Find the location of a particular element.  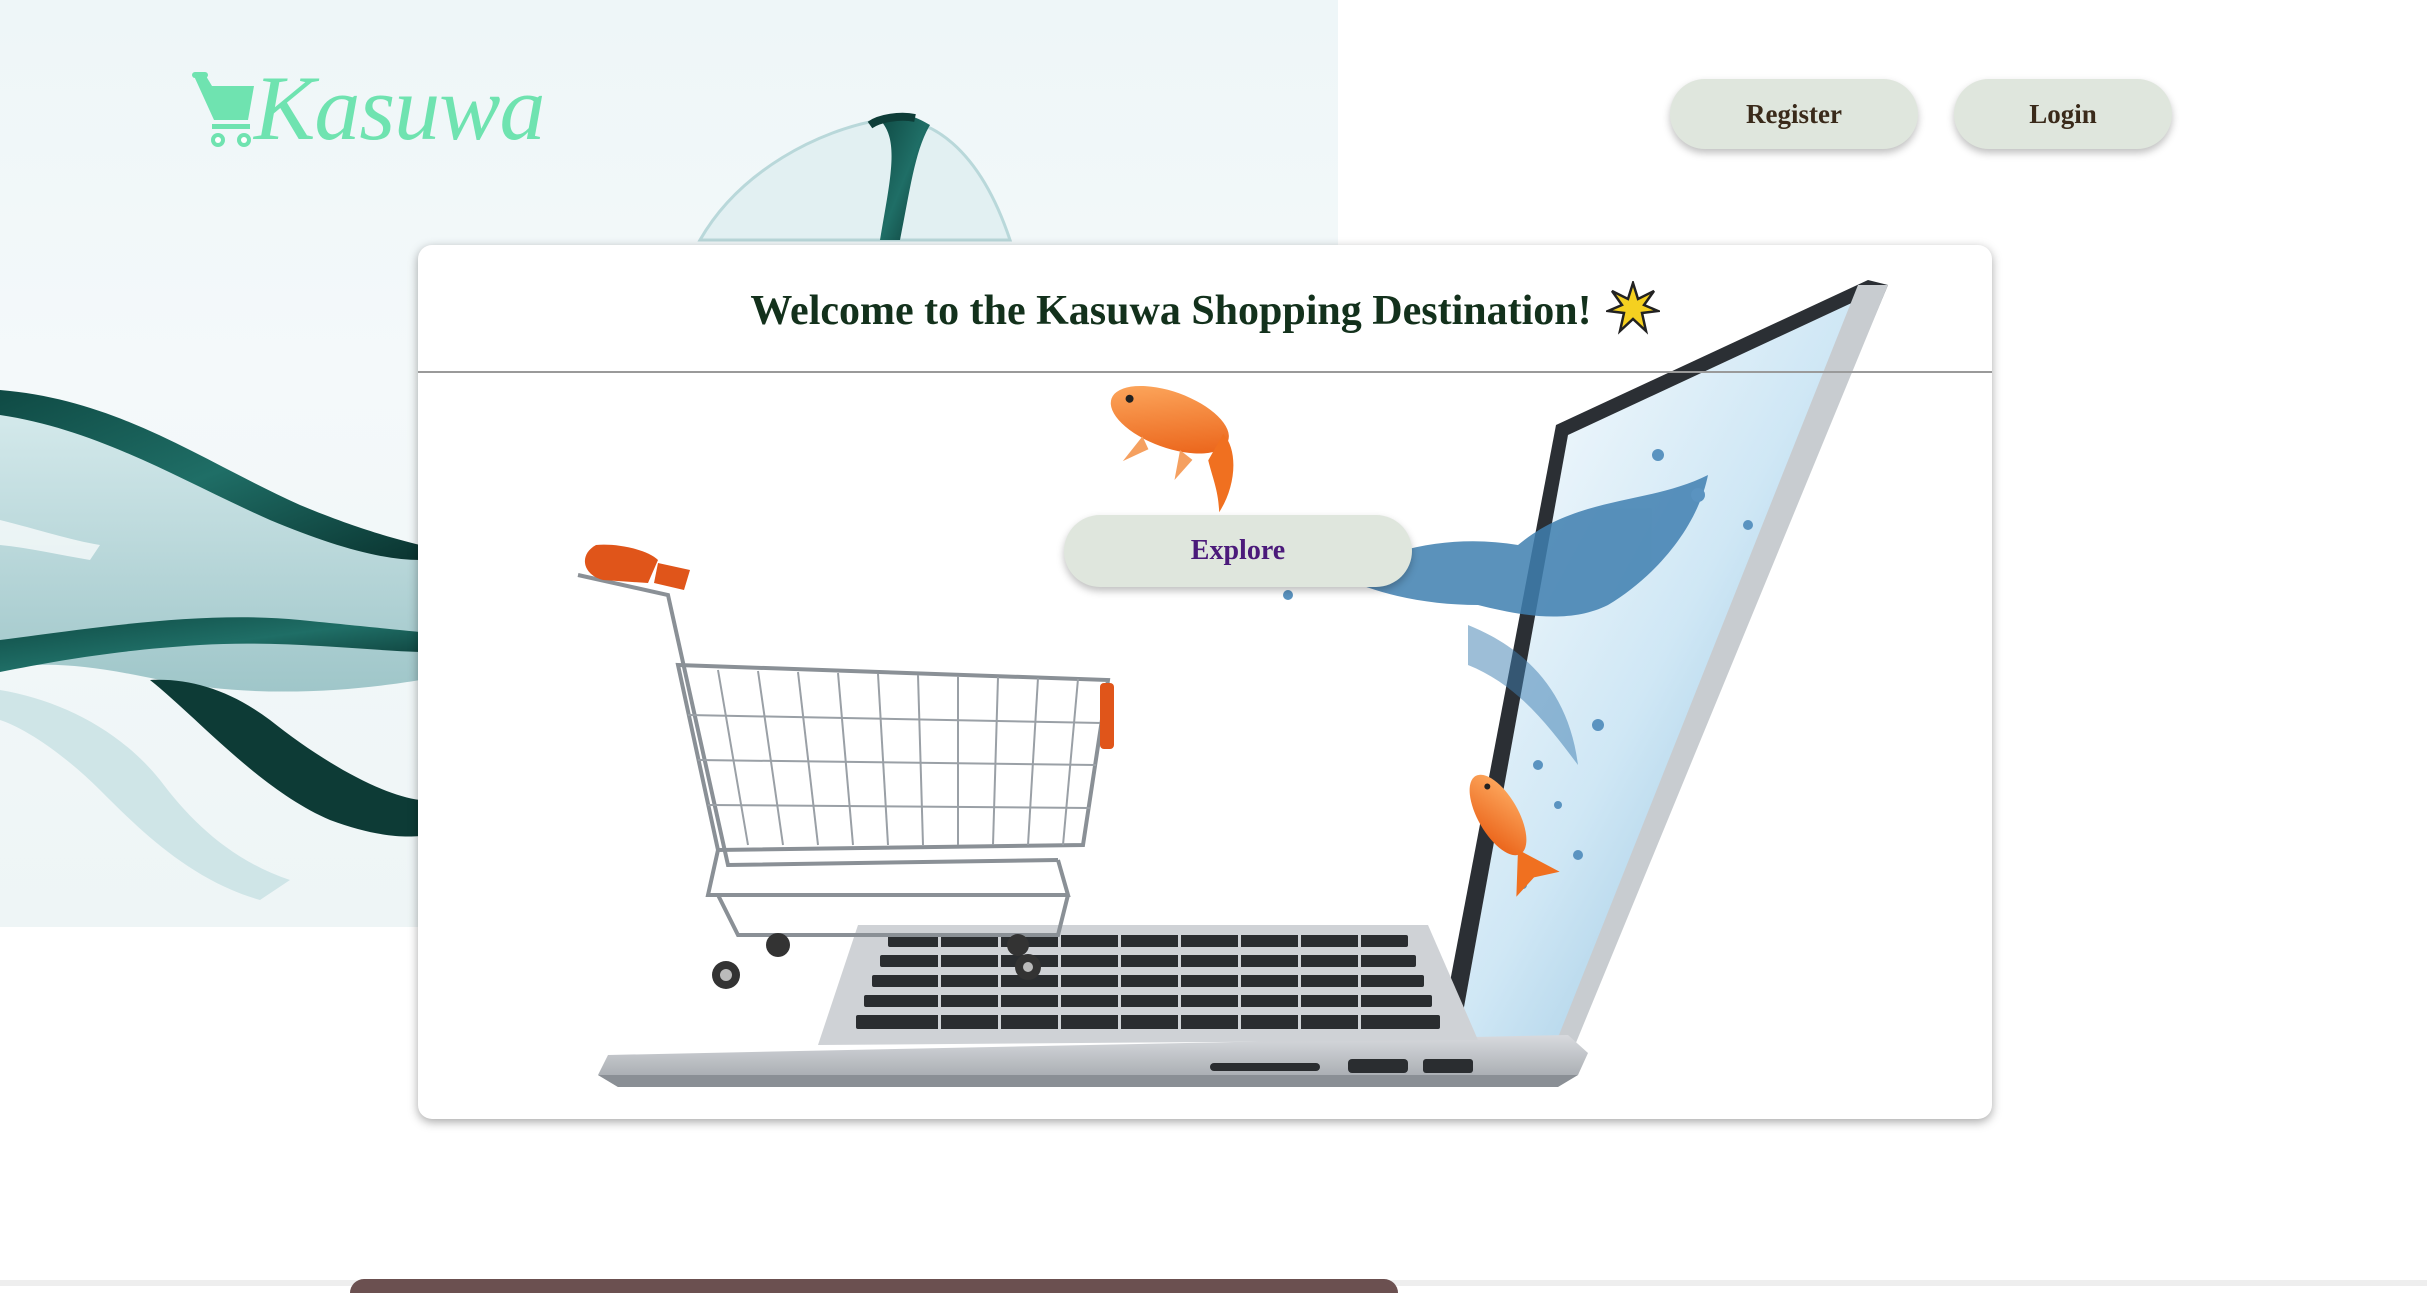

star-icon is located at coordinates (1632, 308).